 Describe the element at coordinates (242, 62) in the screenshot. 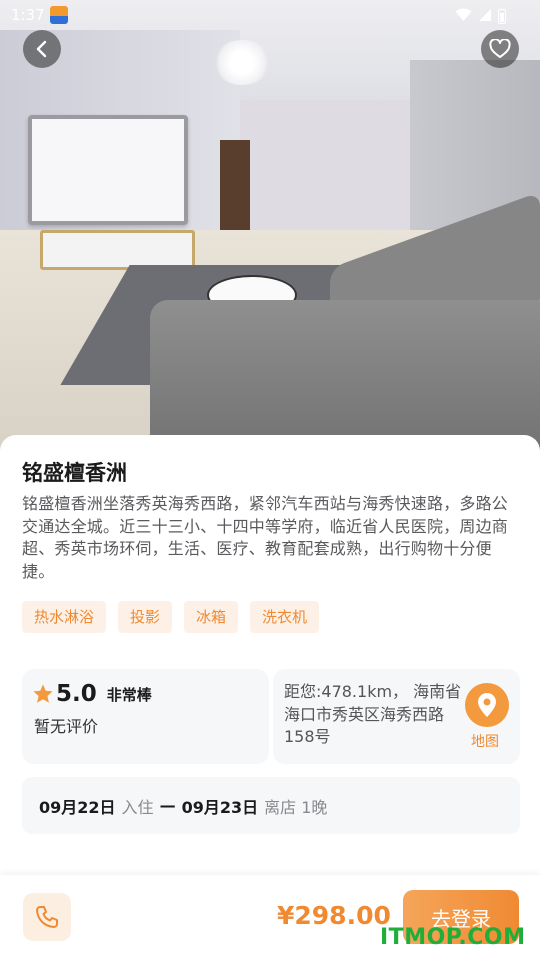

I see `chandelier` at that location.